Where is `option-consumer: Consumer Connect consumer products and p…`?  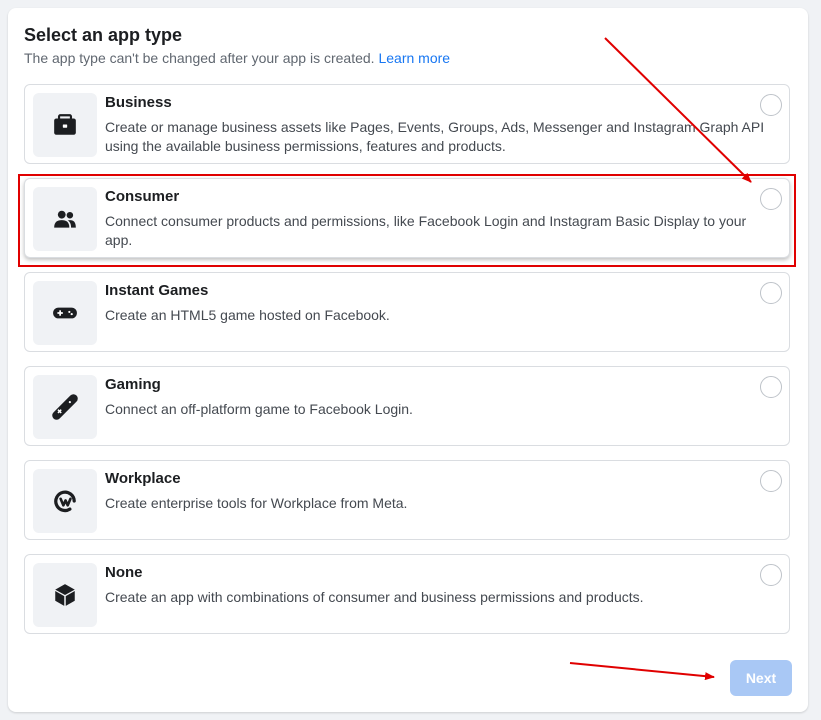 option-consumer: Consumer Connect consumer products and p… is located at coordinates (407, 218).